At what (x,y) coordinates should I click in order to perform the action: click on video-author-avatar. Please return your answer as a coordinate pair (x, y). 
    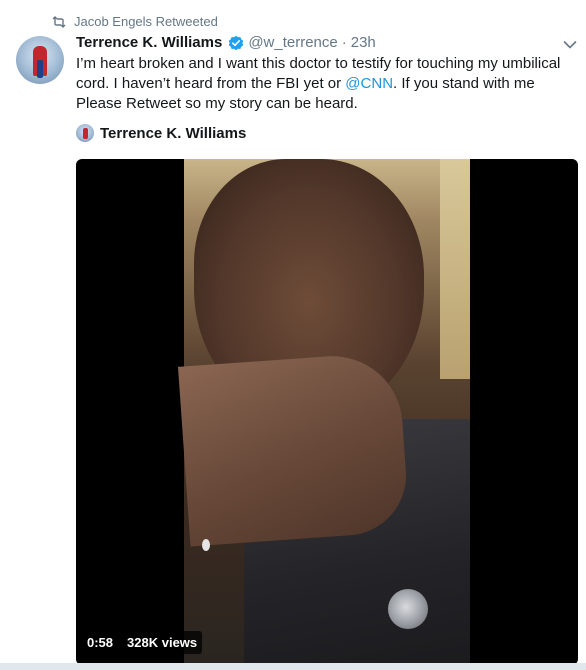
    Looking at the image, I should click on (85, 133).